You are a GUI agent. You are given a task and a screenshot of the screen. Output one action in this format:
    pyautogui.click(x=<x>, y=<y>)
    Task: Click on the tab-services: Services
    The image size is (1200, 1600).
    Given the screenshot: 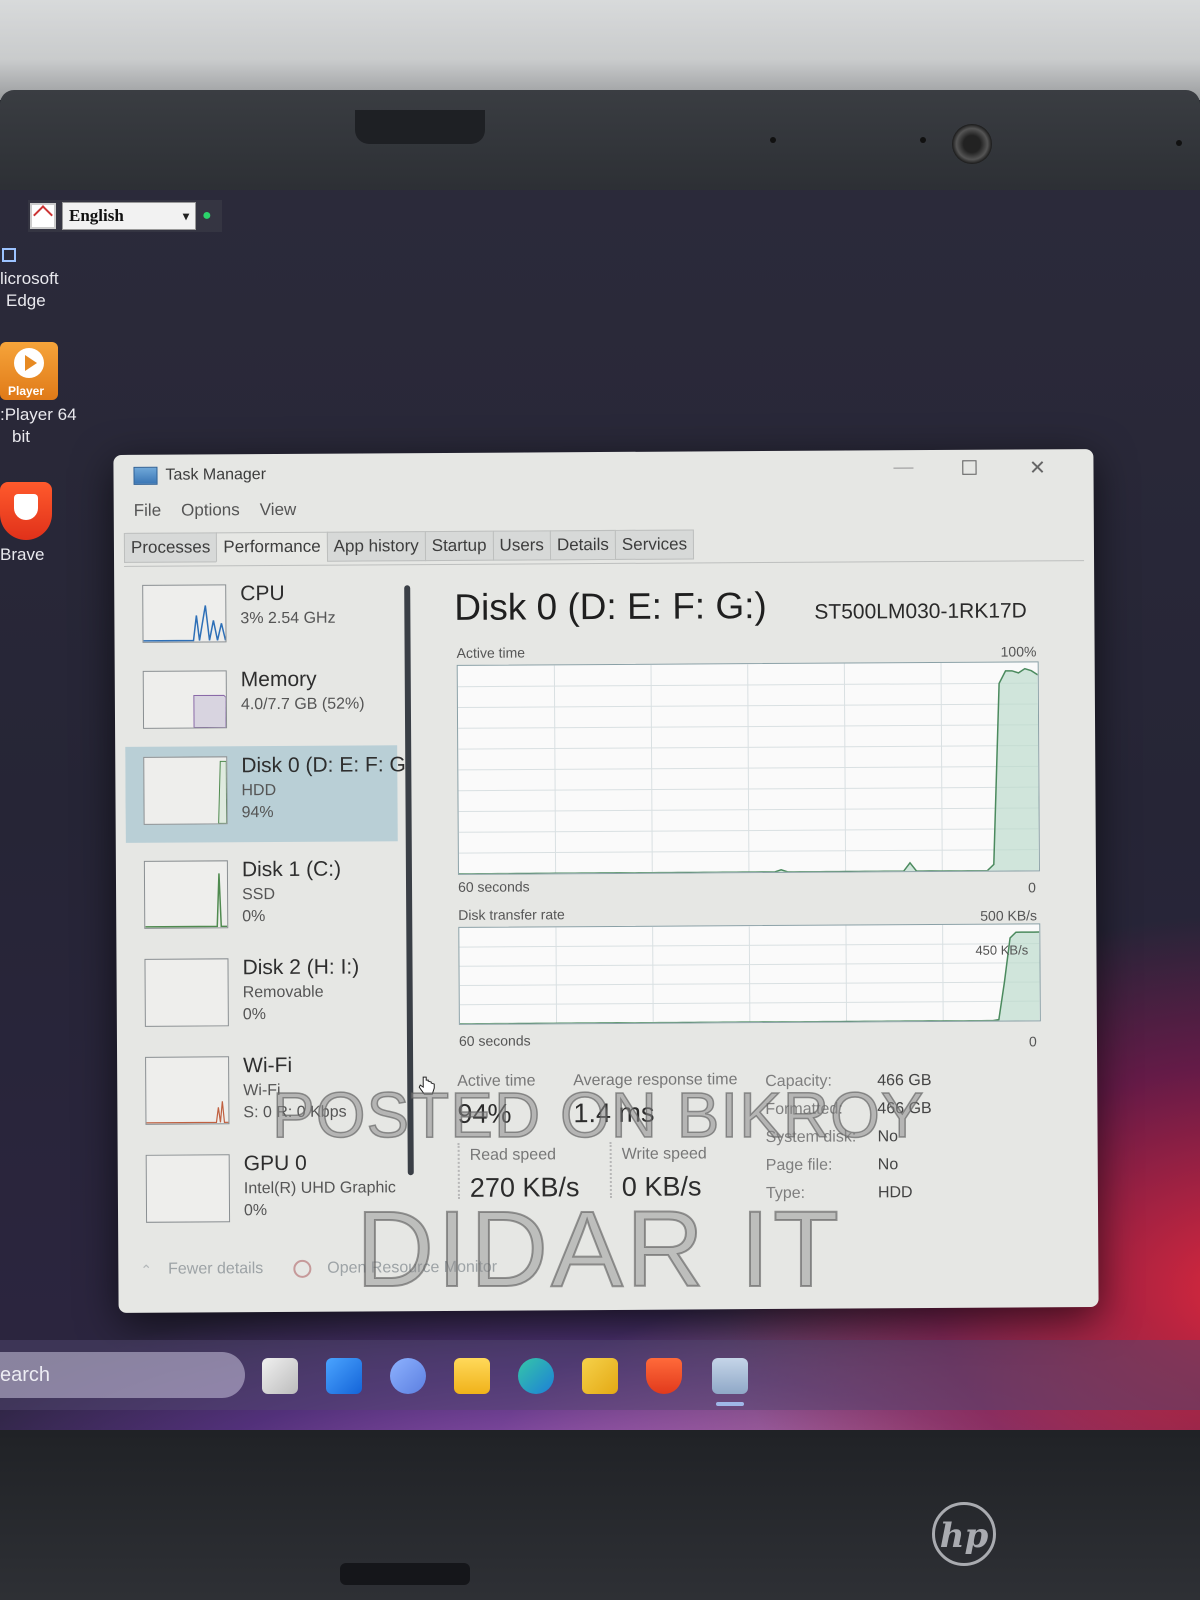 What is the action you would take?
    pyautogui.click(x=654, y=544)
    